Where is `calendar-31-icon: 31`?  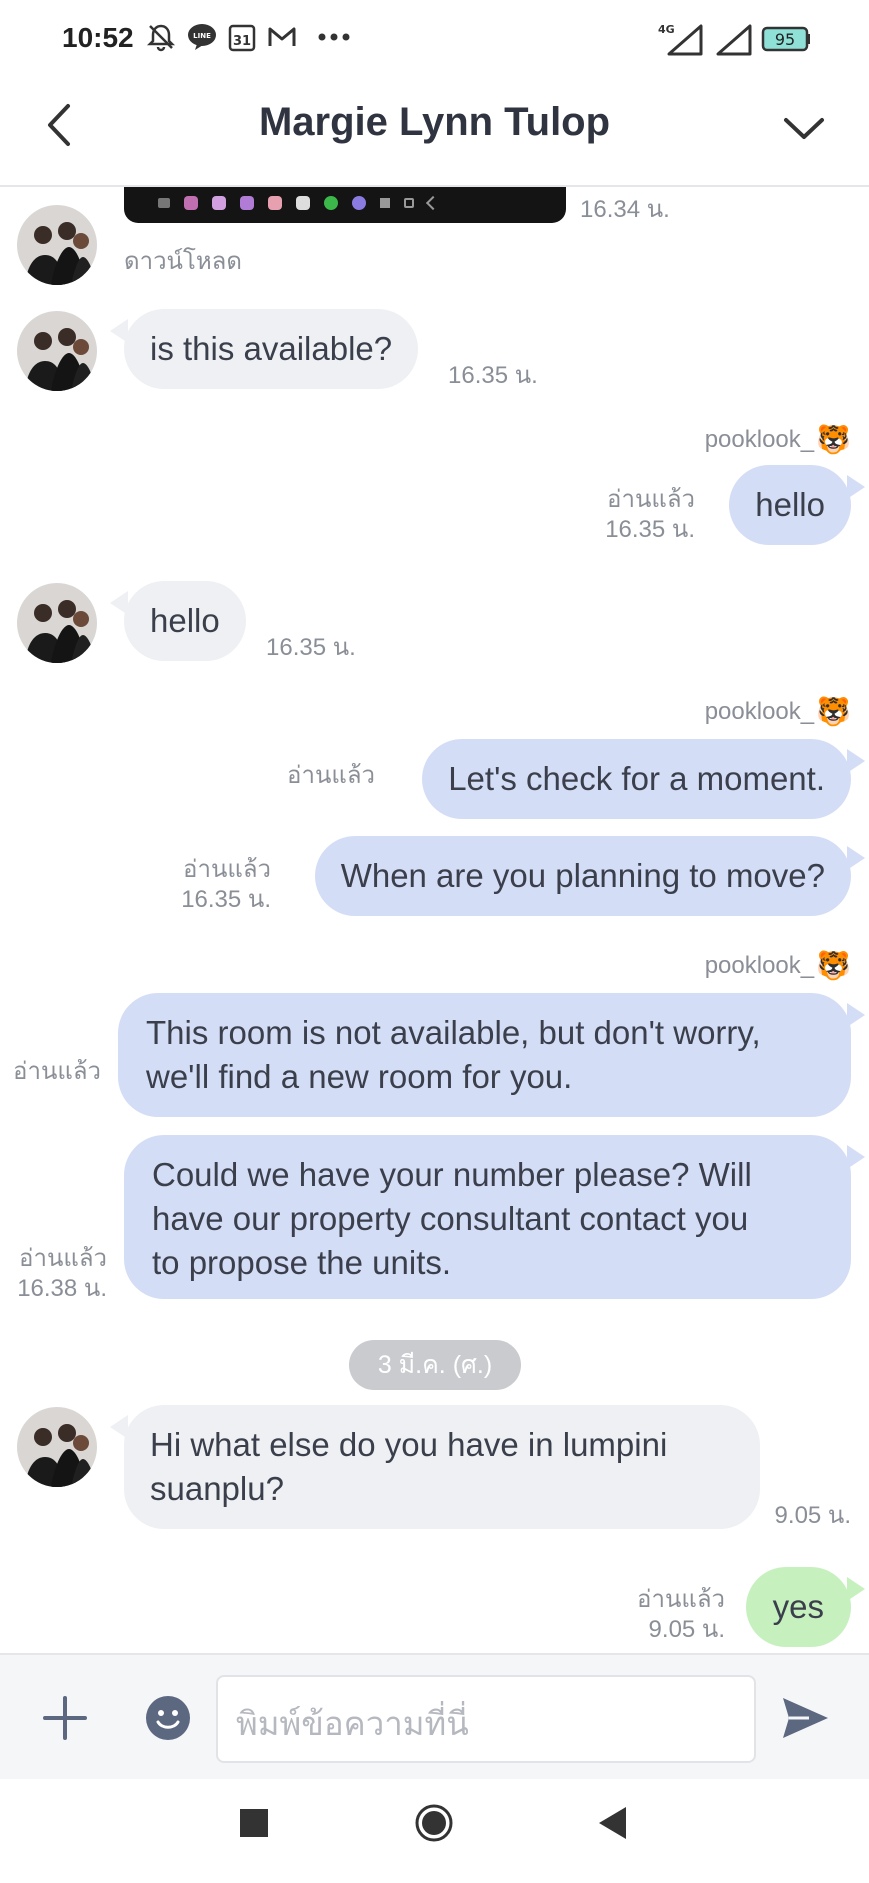
calendar-31-icon: 31 is located at coordinates (242, 37).